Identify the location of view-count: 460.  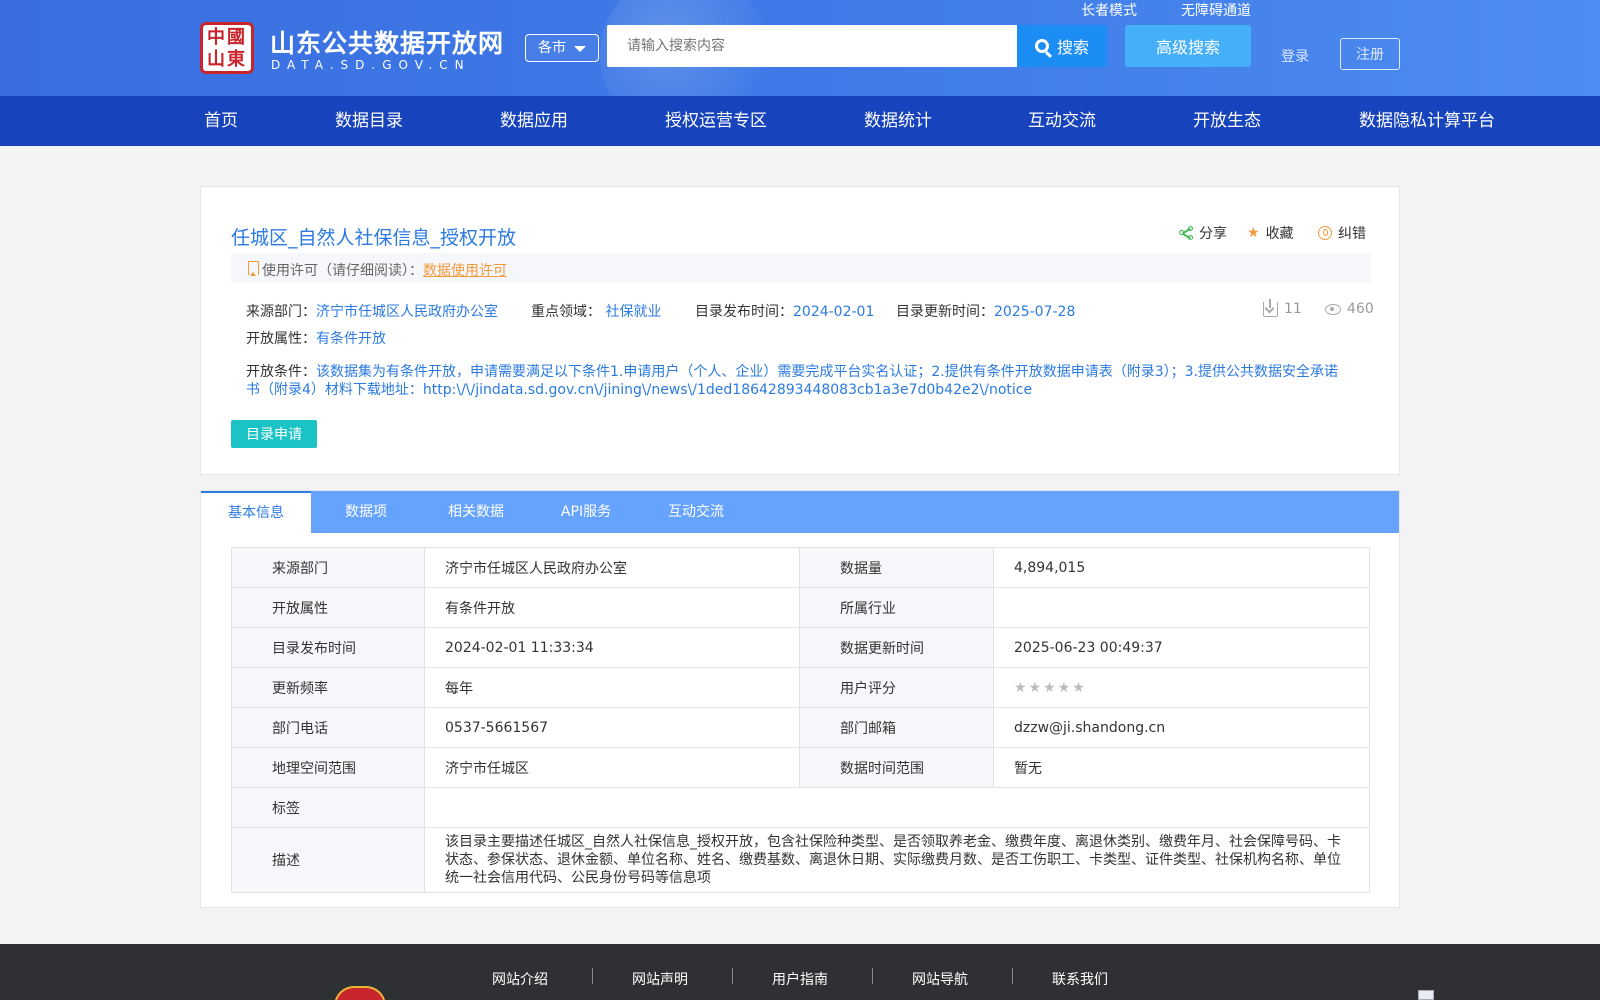
(1349, 309).